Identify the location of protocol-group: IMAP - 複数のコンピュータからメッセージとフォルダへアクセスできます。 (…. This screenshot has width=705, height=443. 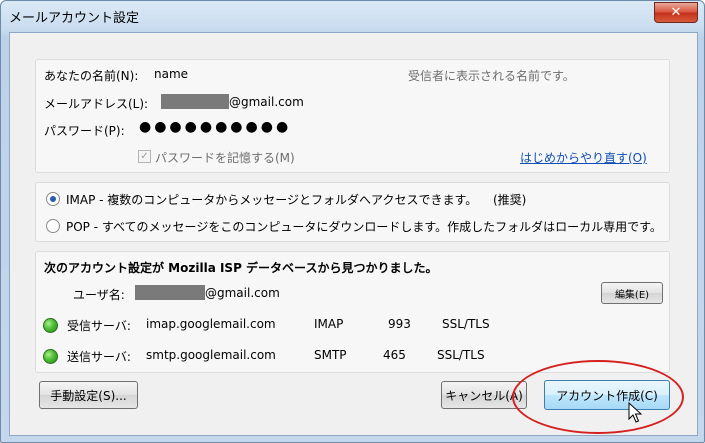
(352, 212).